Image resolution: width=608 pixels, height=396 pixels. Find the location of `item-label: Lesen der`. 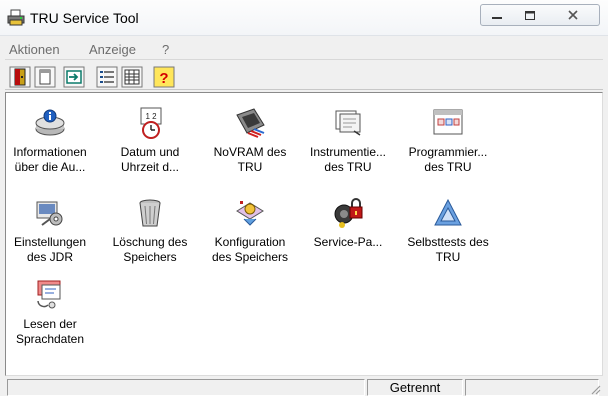

item-label: Lesen der is located at coordinates (50, 324).